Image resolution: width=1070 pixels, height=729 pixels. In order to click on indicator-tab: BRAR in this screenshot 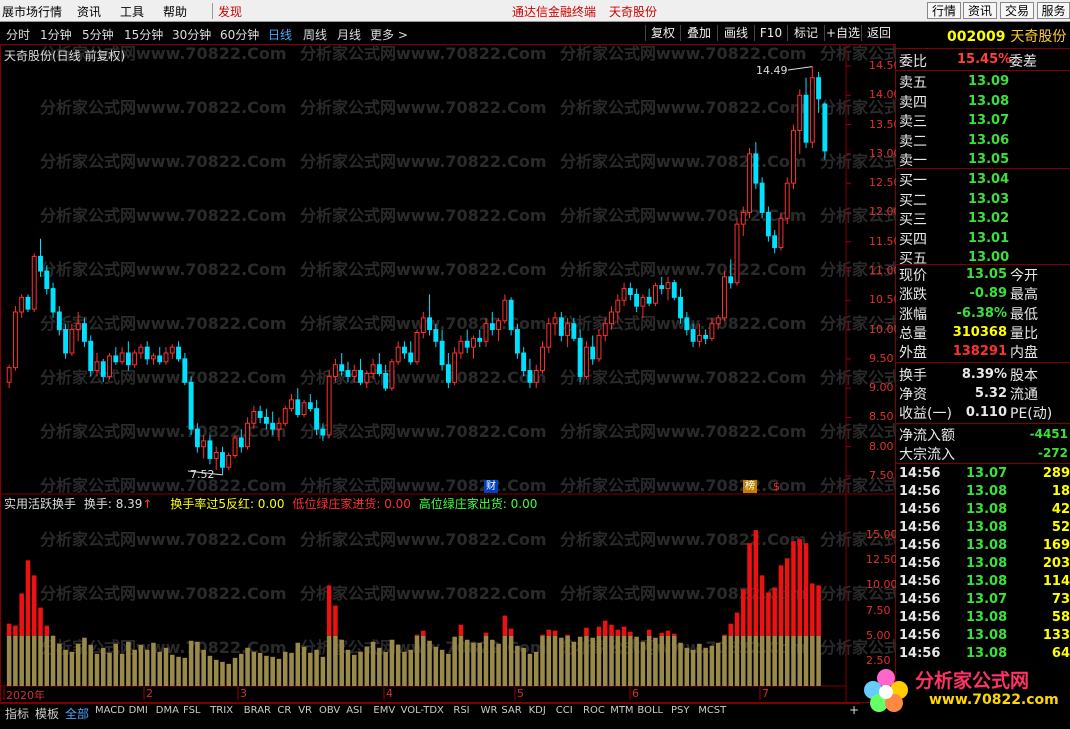, I will do `click(257, 710)`.